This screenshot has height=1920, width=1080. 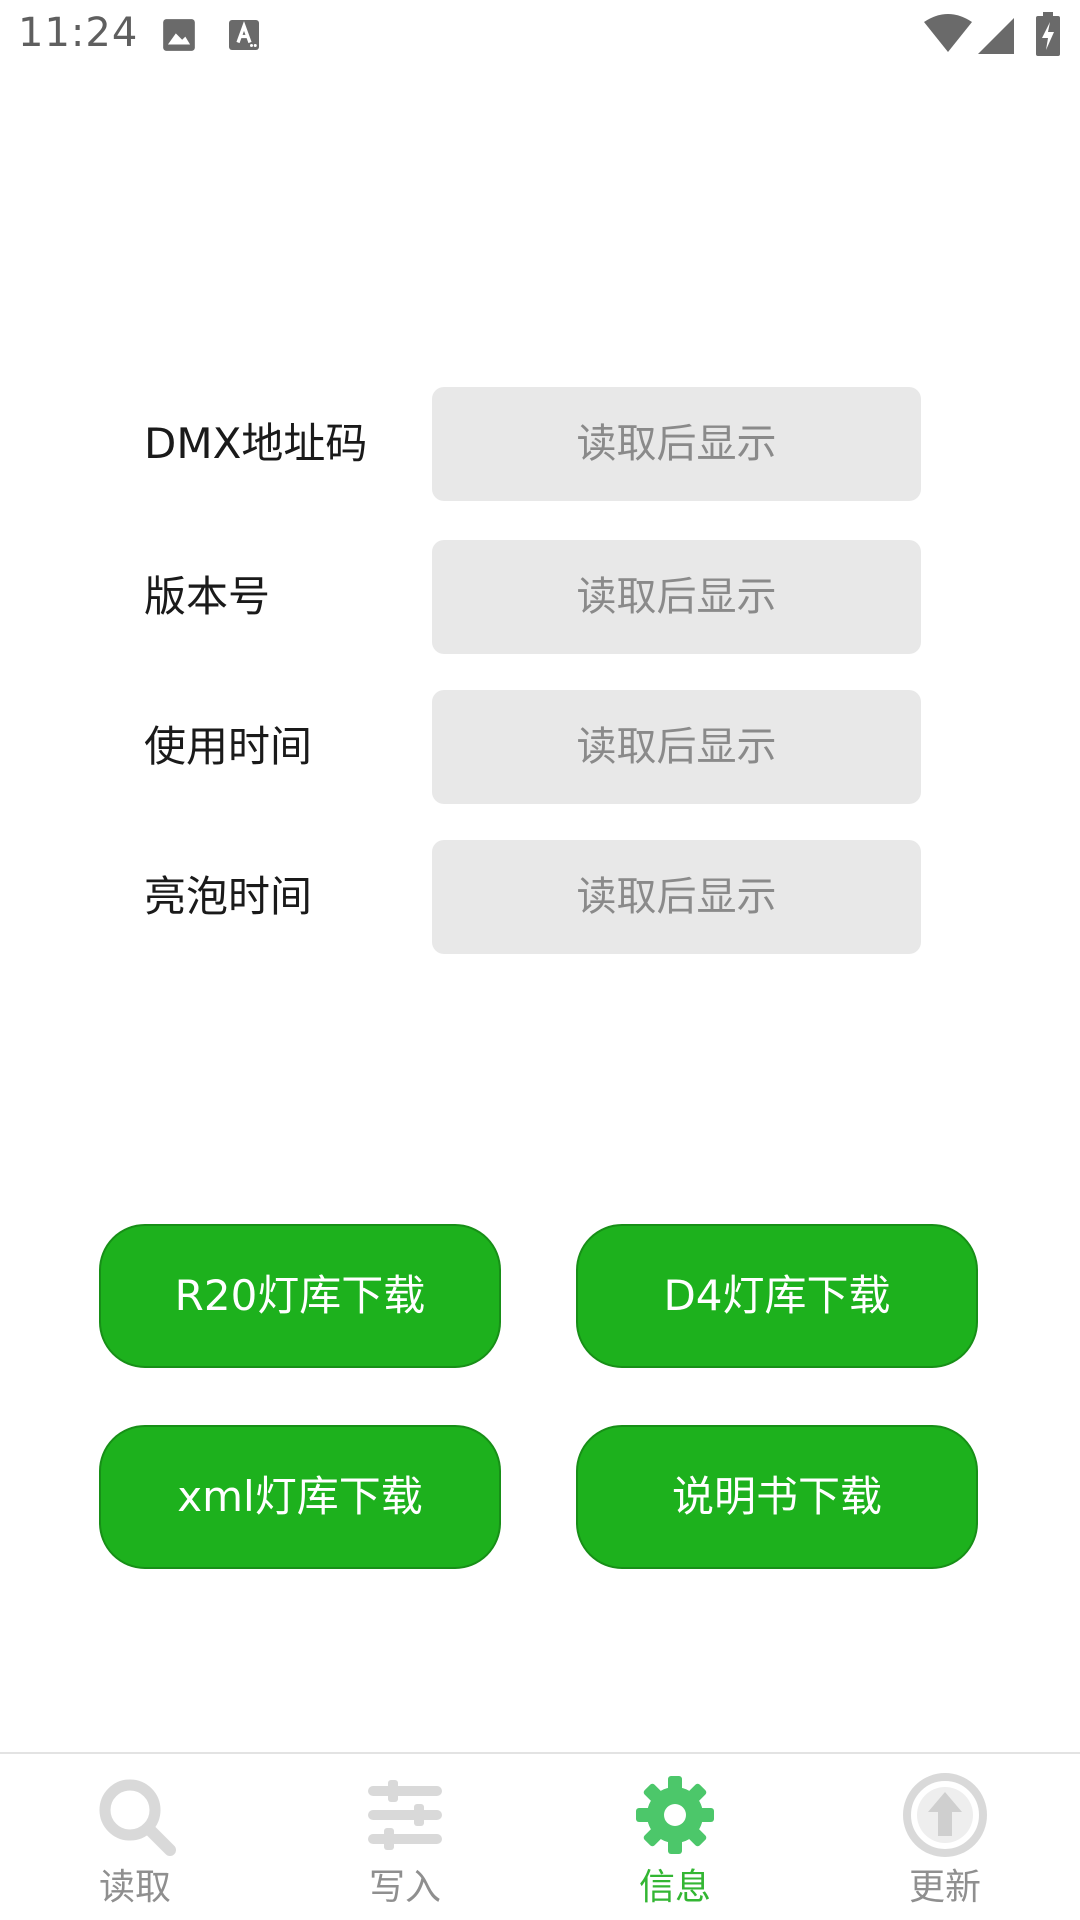 I want to click on nav-label-update: 更新, so click(x=944, y=1887).